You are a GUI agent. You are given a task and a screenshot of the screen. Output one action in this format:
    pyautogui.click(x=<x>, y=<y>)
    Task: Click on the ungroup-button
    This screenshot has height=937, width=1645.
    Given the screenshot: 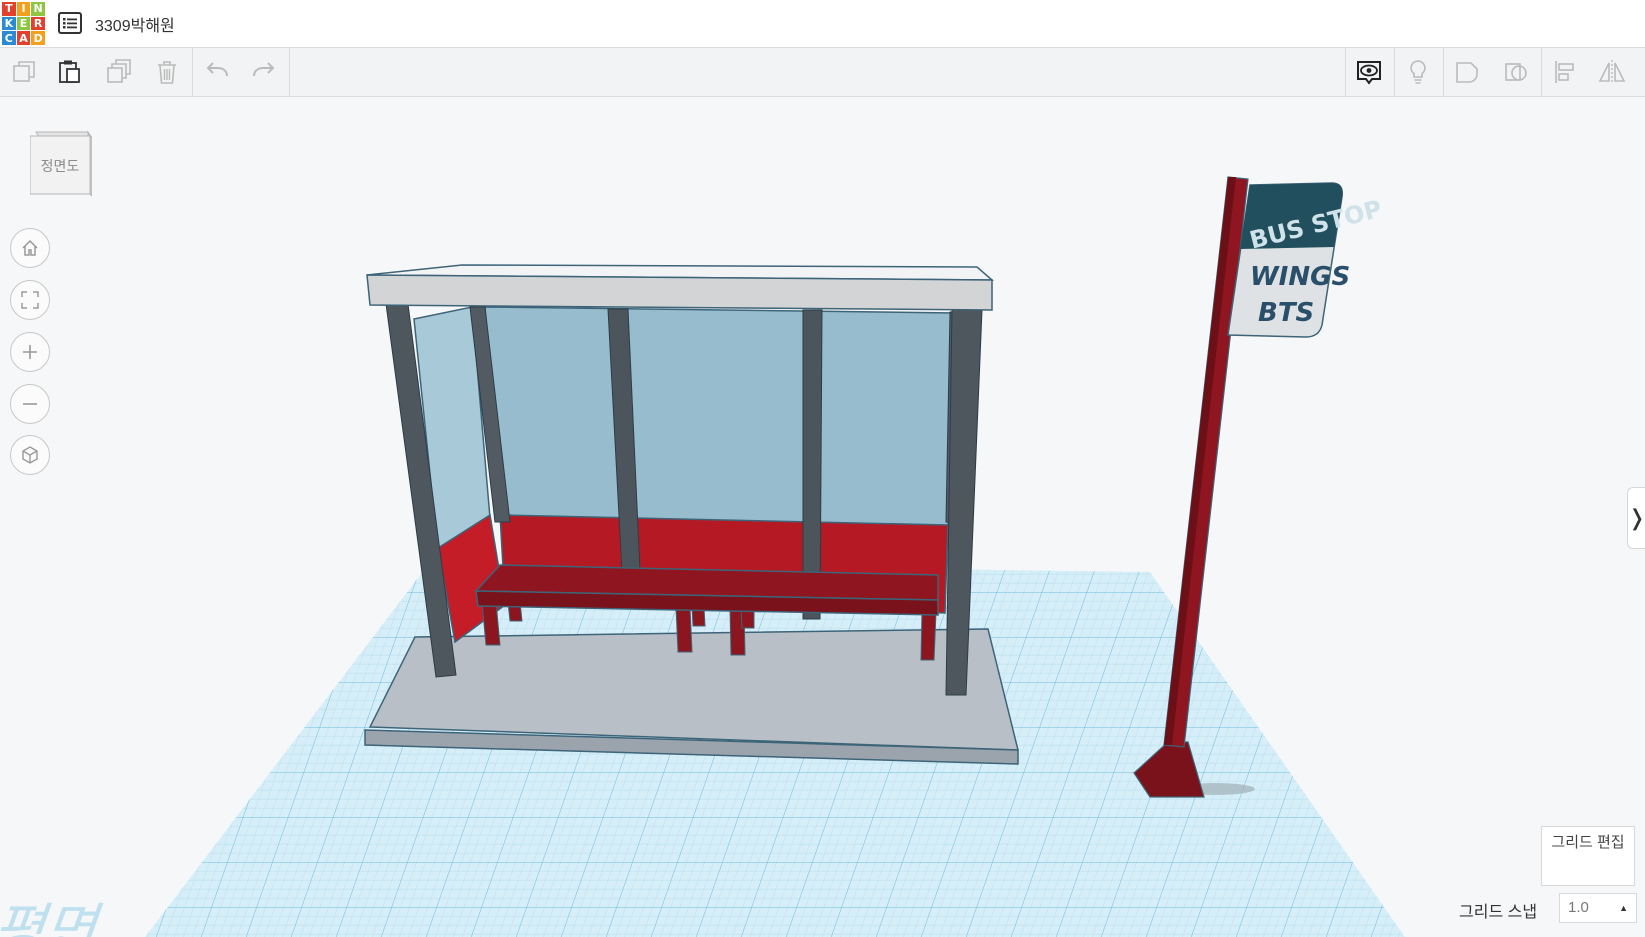 What is the action you would take?
    pyautogui.click(x=1516, y=72)
    